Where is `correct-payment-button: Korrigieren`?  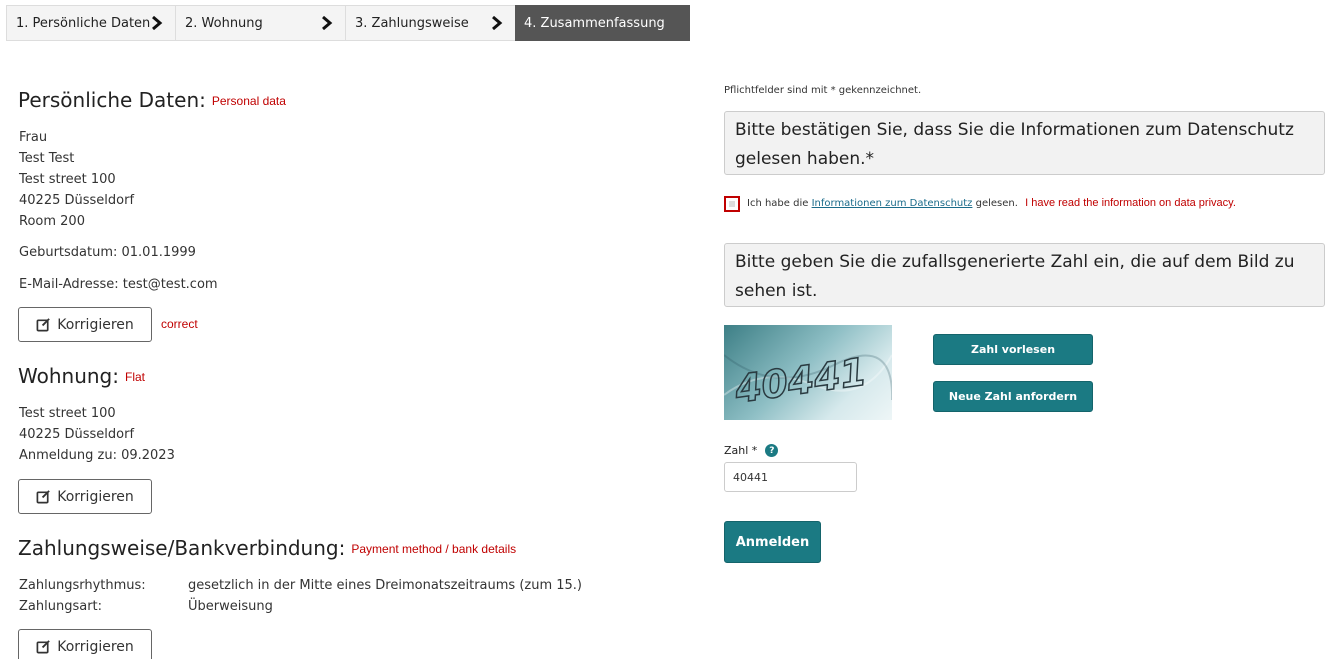 correct-payment-button: Korrigieren is located at coordinates (85, 644).